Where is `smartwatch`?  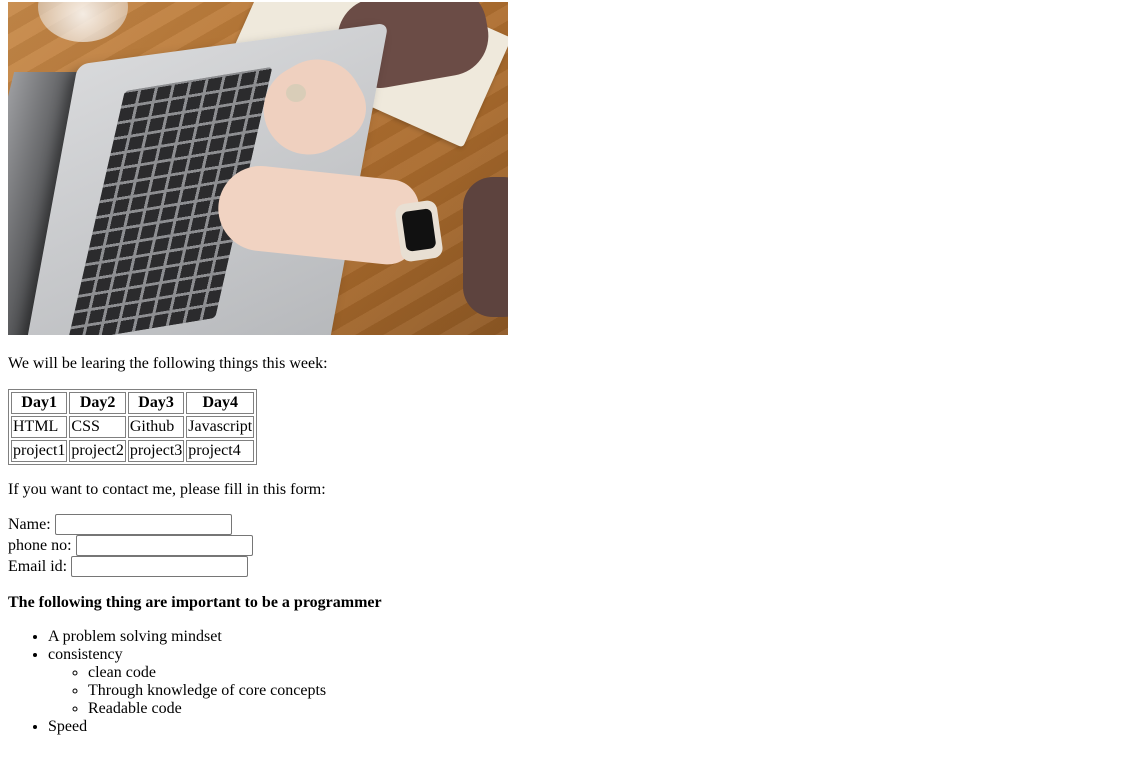 smartwatch is located at coordinates (419, 231).